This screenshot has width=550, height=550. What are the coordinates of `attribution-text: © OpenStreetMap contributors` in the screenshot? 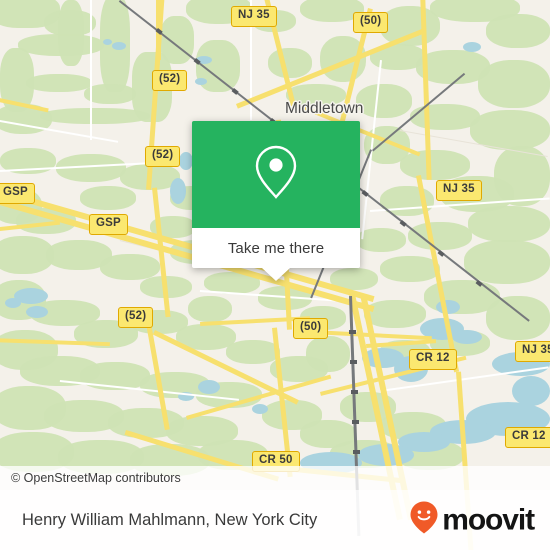 It's located at (96, 478).